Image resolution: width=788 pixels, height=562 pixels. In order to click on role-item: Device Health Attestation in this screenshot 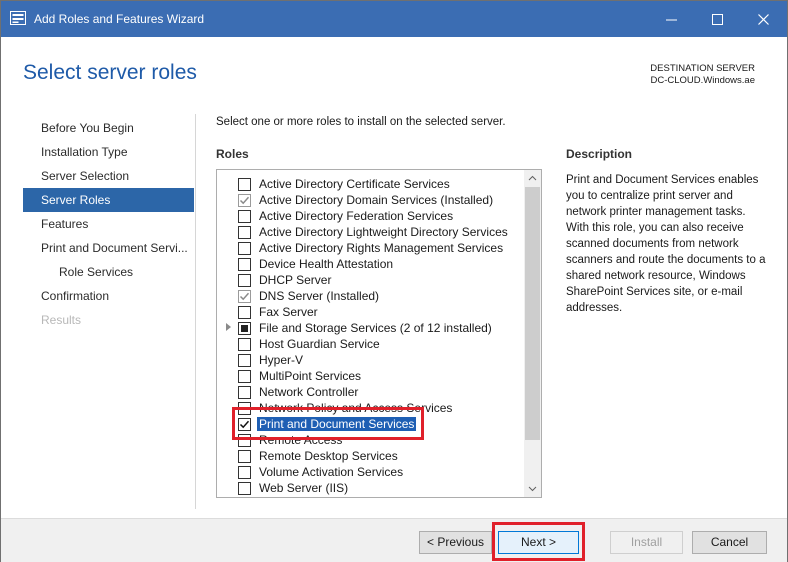, I will do `click(370, 264)`.